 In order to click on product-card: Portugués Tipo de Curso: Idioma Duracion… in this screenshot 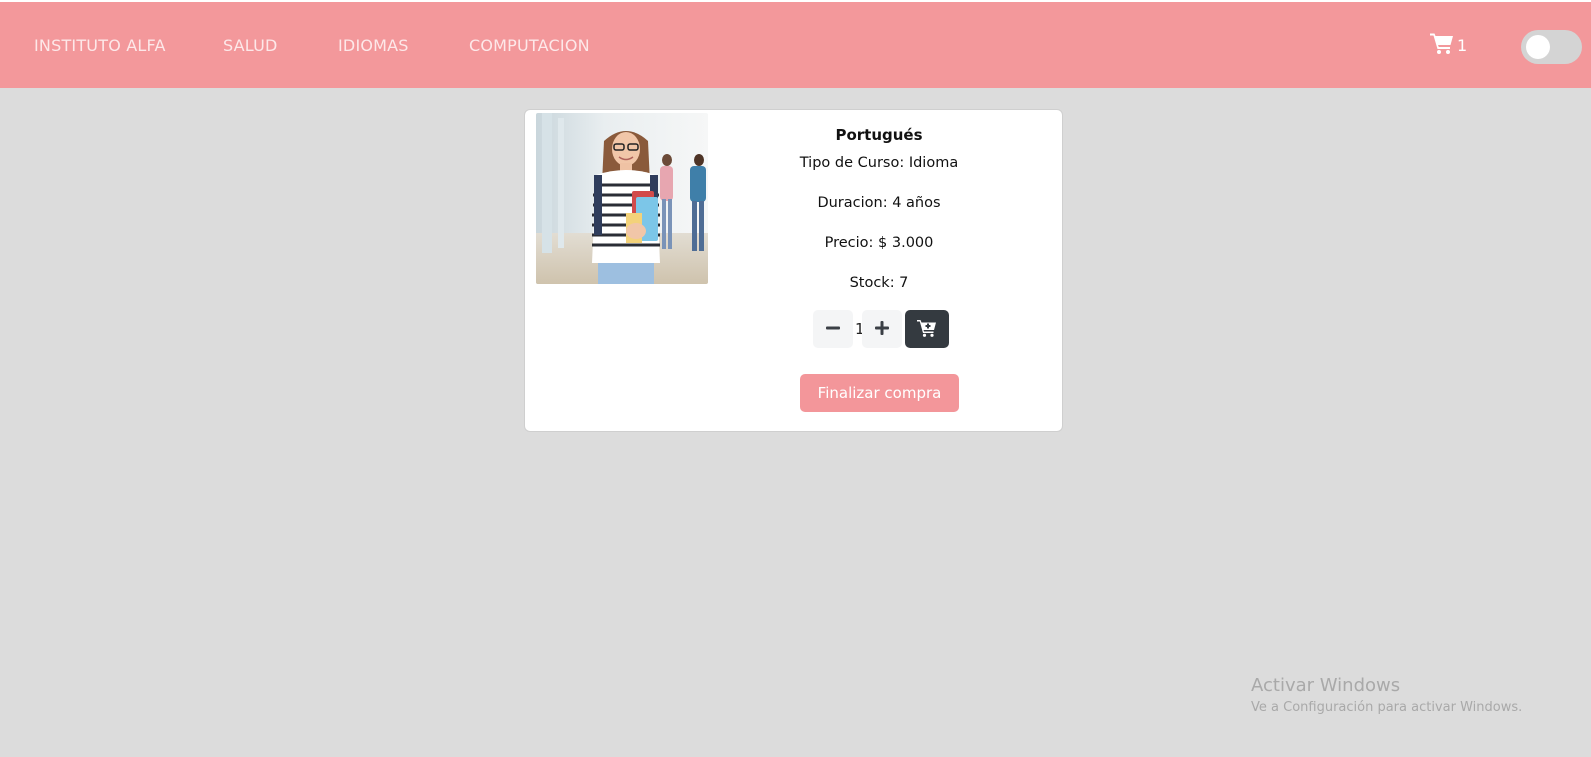, I will do `click(793, 270)`.